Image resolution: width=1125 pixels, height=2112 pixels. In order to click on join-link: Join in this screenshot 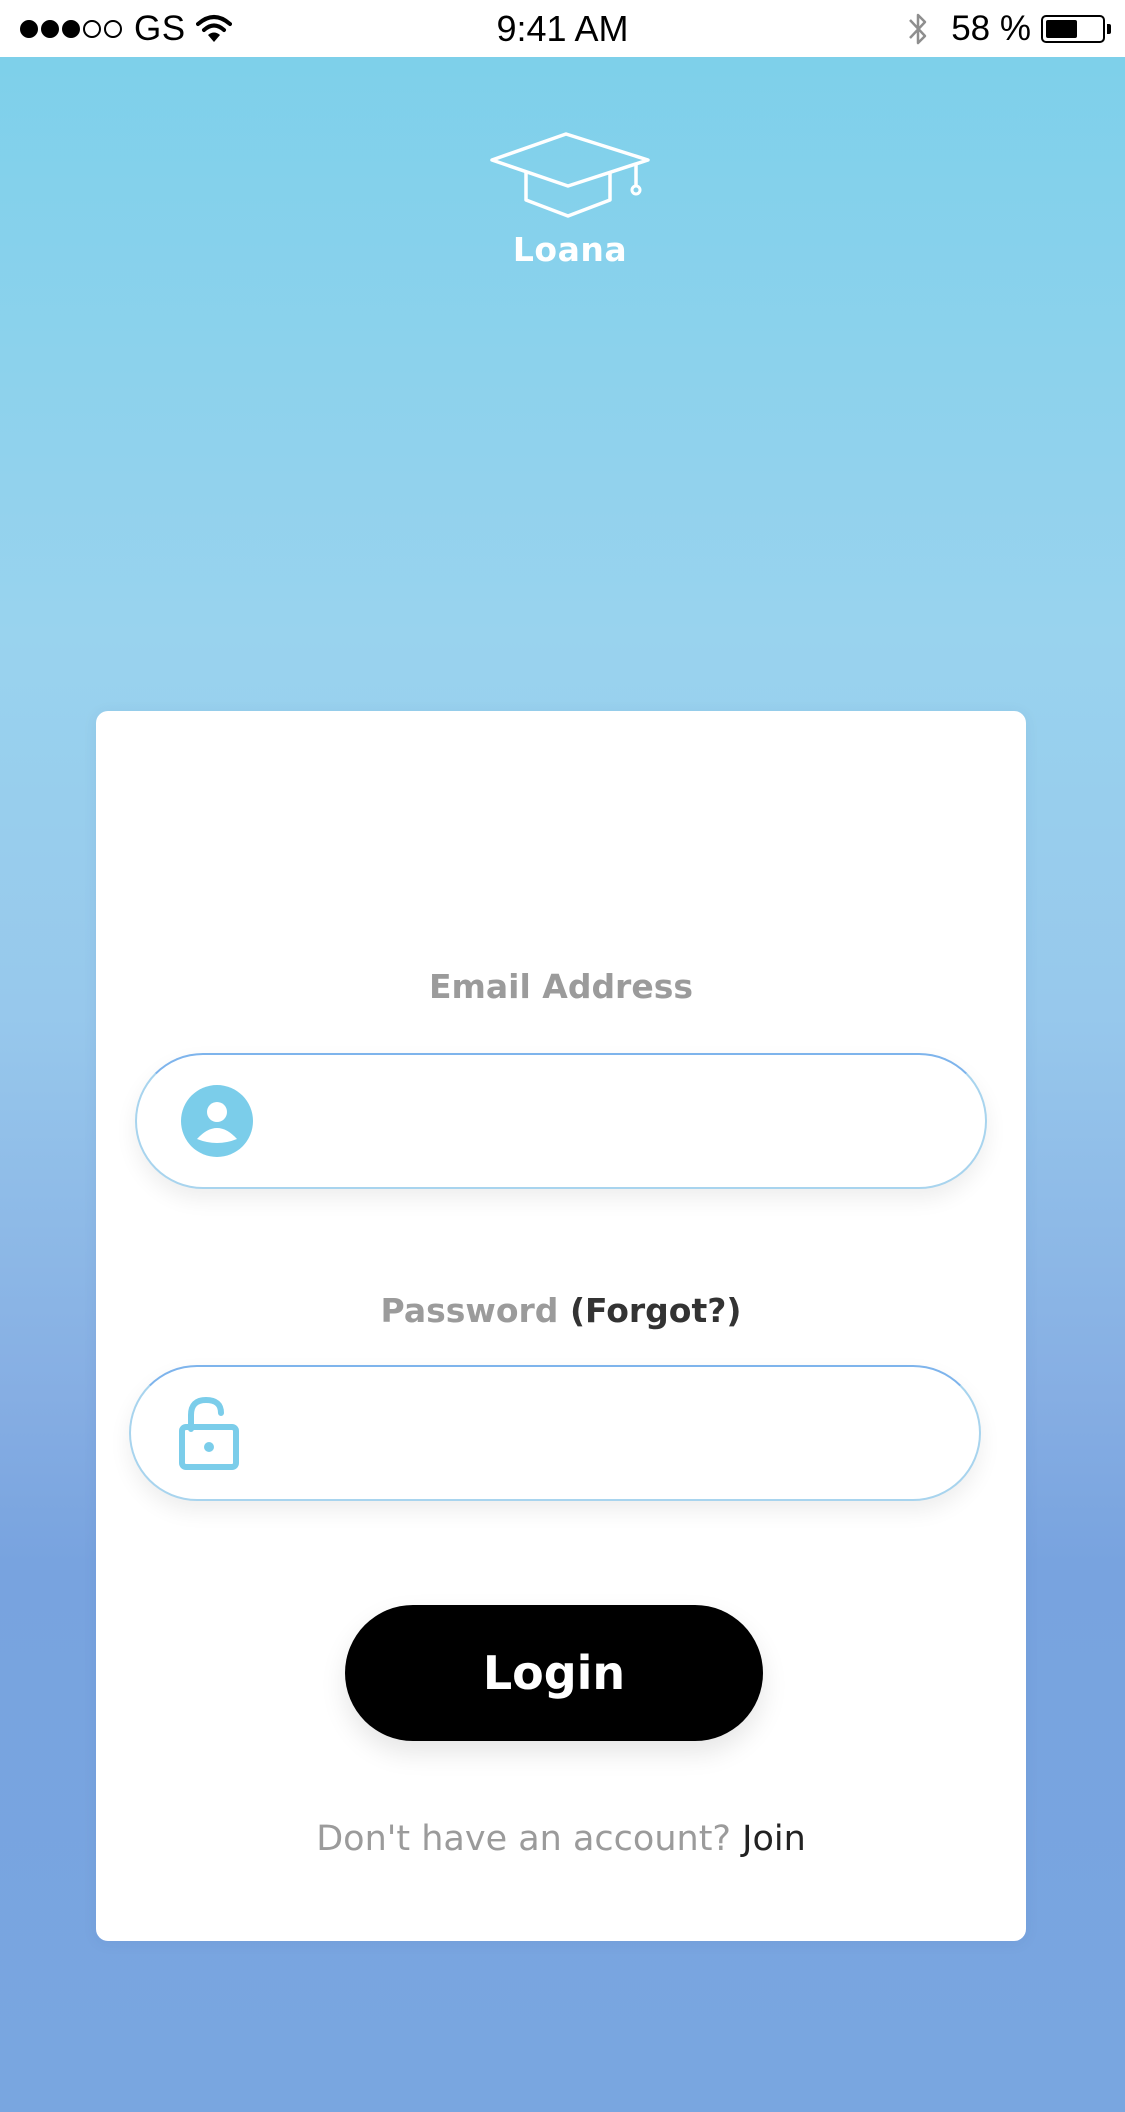, I will do `click(774, 1839)`.